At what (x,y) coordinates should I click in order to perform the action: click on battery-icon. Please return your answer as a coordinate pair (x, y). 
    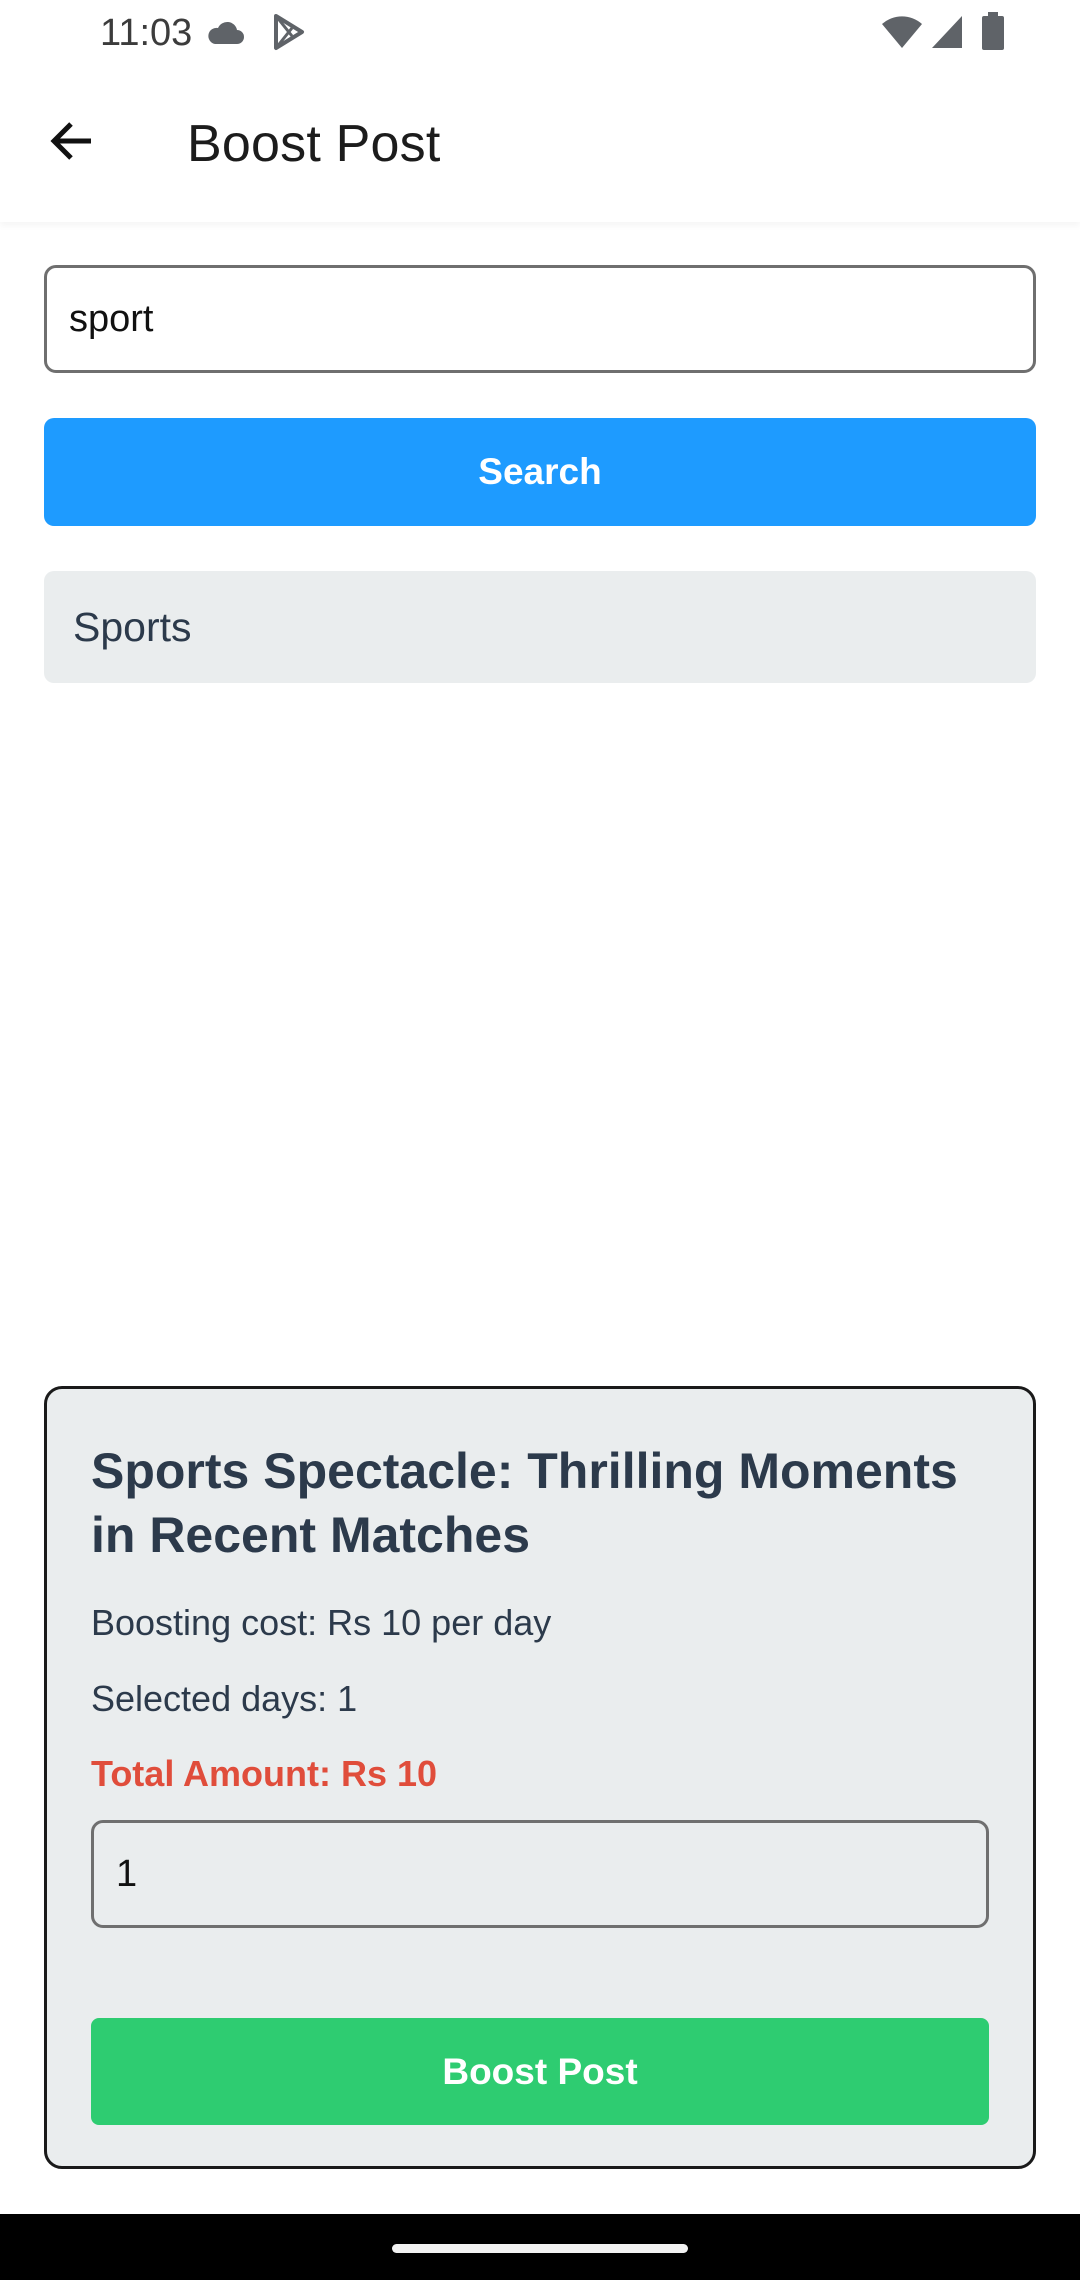
    Looking at the image, I should click on (993, 31).